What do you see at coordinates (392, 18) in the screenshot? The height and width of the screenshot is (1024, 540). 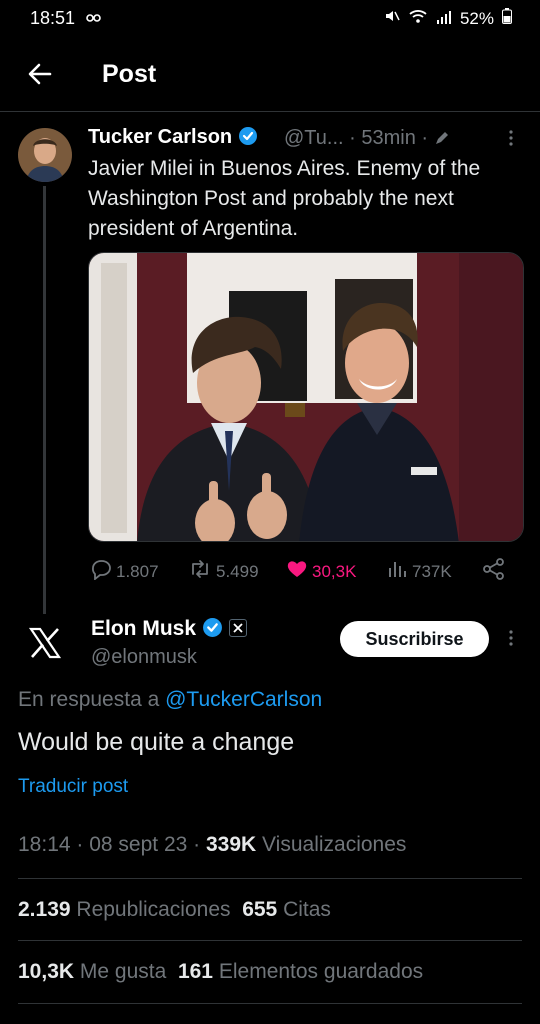 I see `mute-icon` at bounding box center [392, 18].